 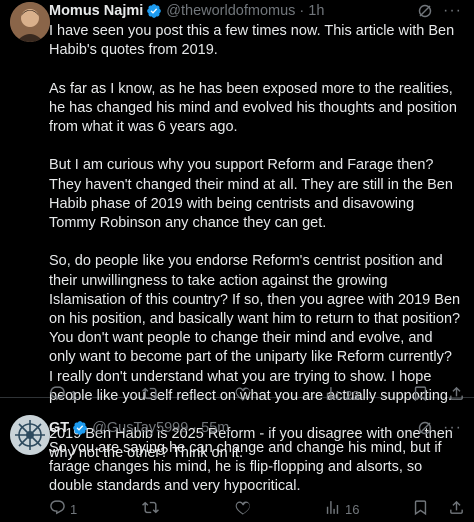 What do you see at coordinates (215, 428) in the screenshot?
I see `timestamp: 55m` at bounding box center [215, 428].